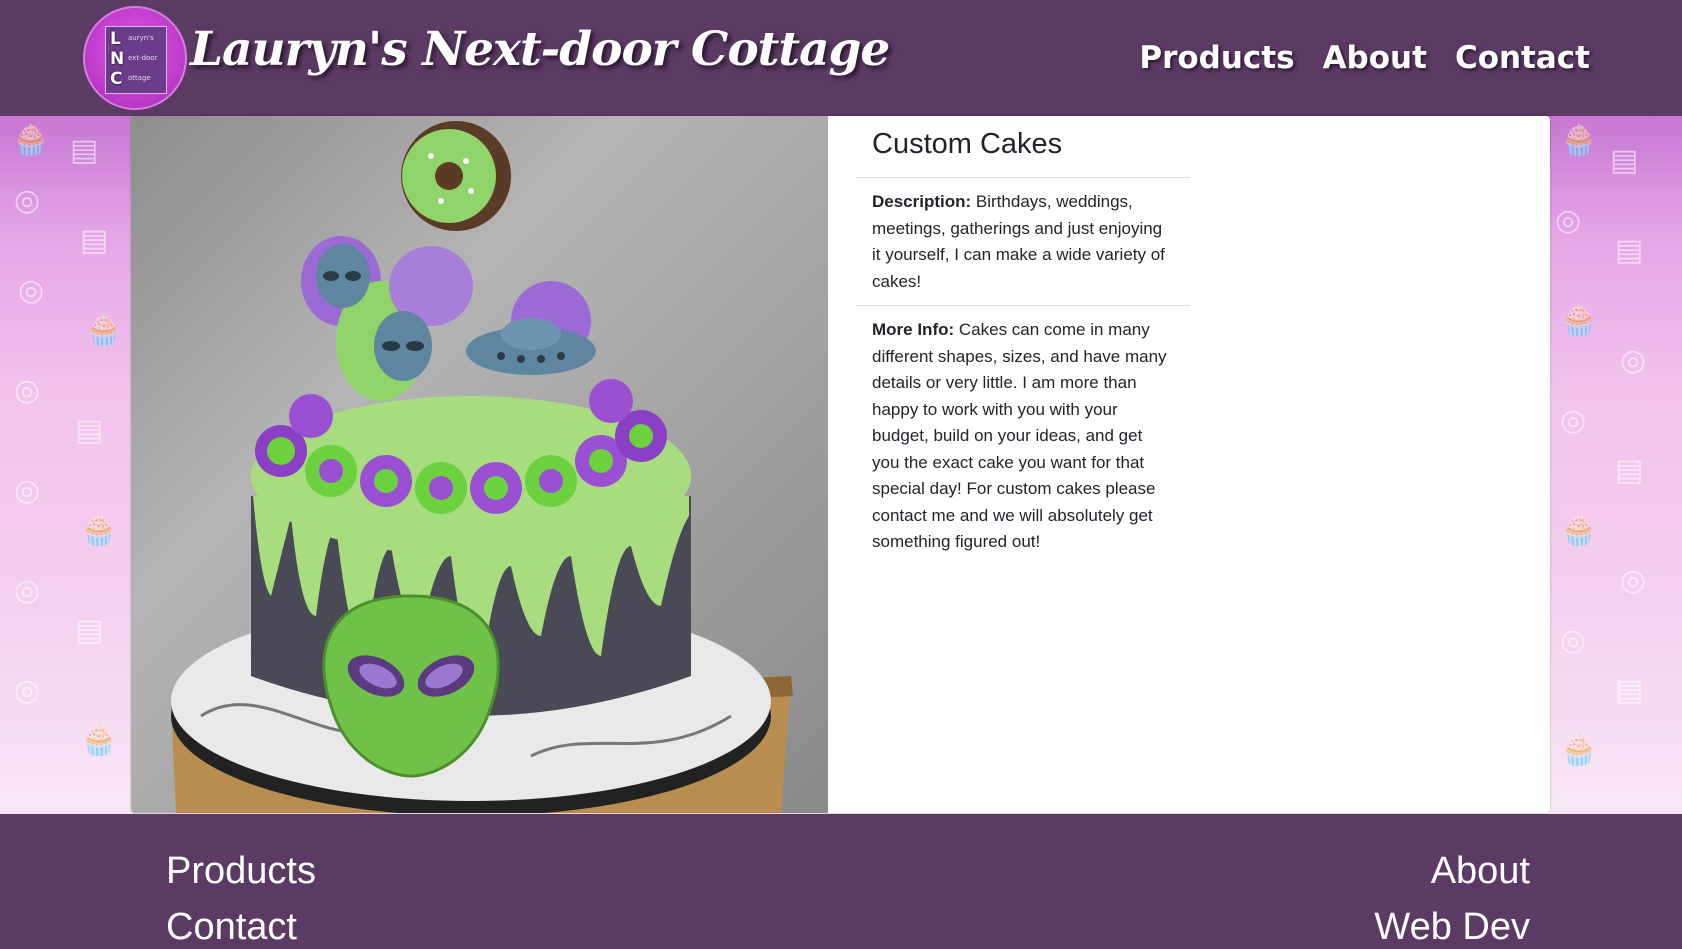 This screenshot has width=1682, height=949. Describe the element at coordinates (231, 927) in the screenshot. I see `footer-contact-link: Contact` at that location.